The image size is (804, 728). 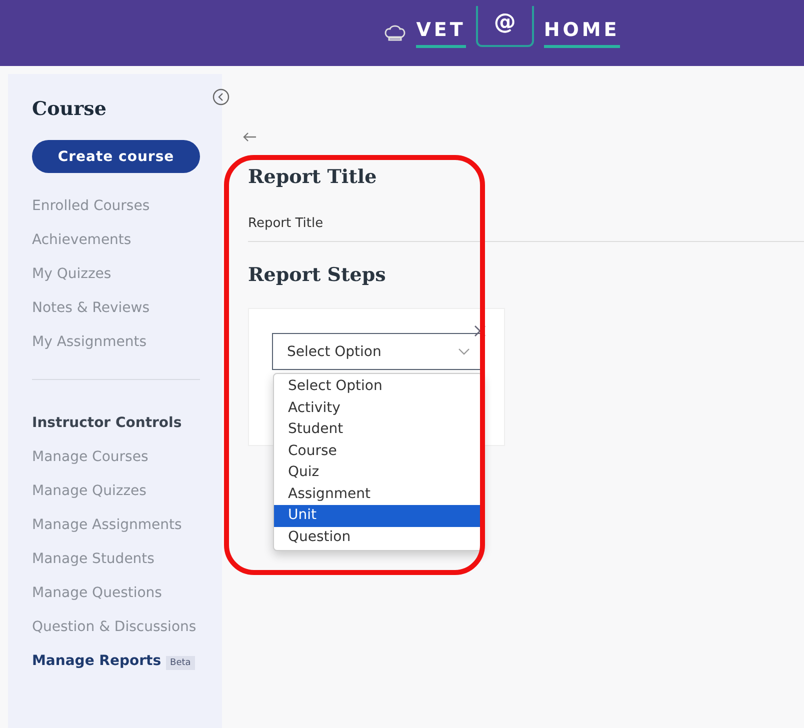 What do you see at coordinates (180, 663) in the screenshot?
I see `beta-badge: Beta` at bounding box center [180, 663].